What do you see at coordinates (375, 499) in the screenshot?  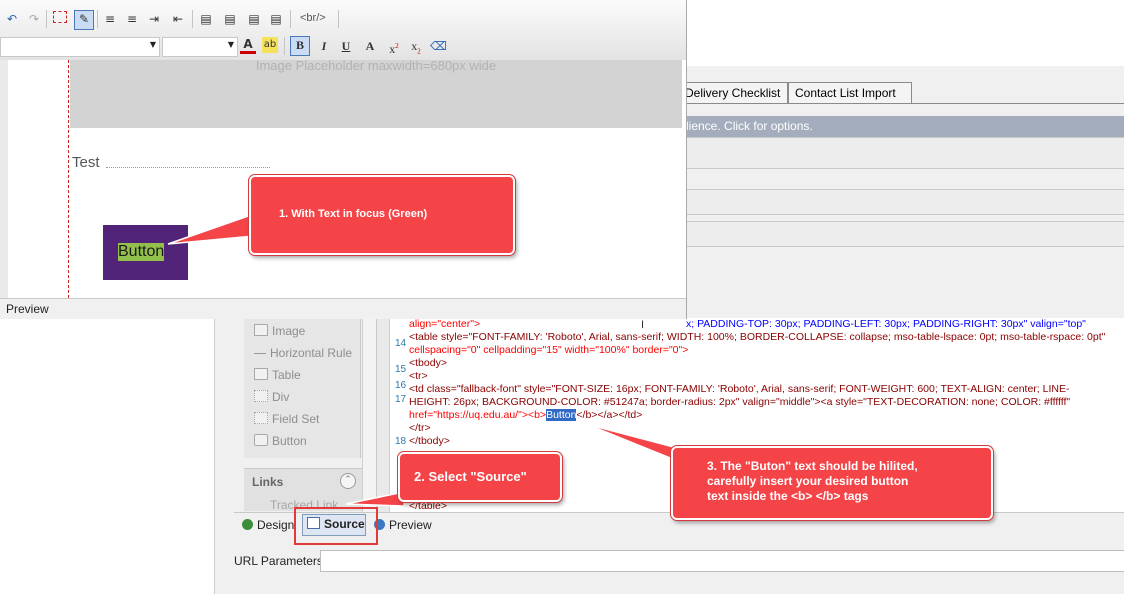 I see `callout-2-pointer` at bounding box center [375, 499].